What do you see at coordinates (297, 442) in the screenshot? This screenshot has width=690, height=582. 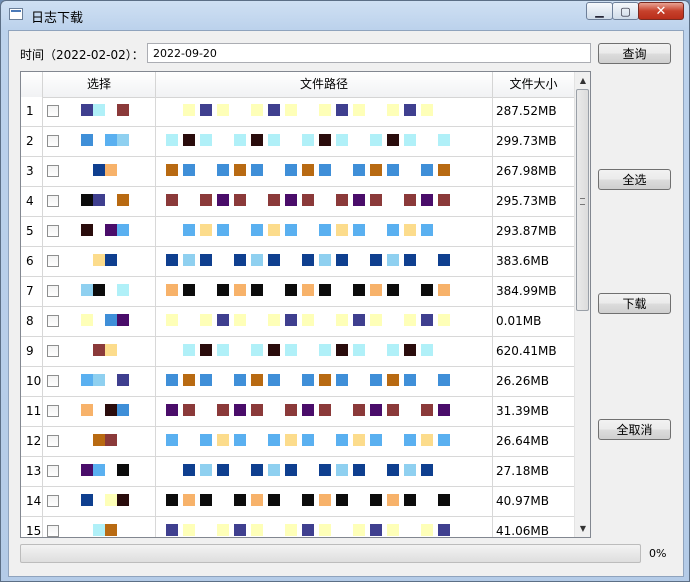 I see `table-row: 12 26.64MB` at bounding box center [297, 442].